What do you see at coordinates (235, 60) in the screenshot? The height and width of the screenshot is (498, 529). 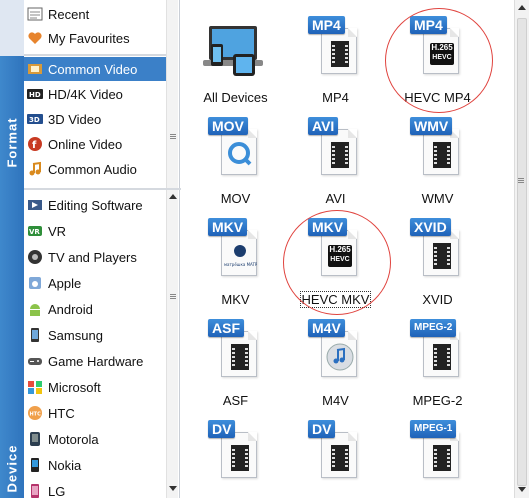 I see `format-option-all-devices: All Devices` at bounding box center [235, 60].